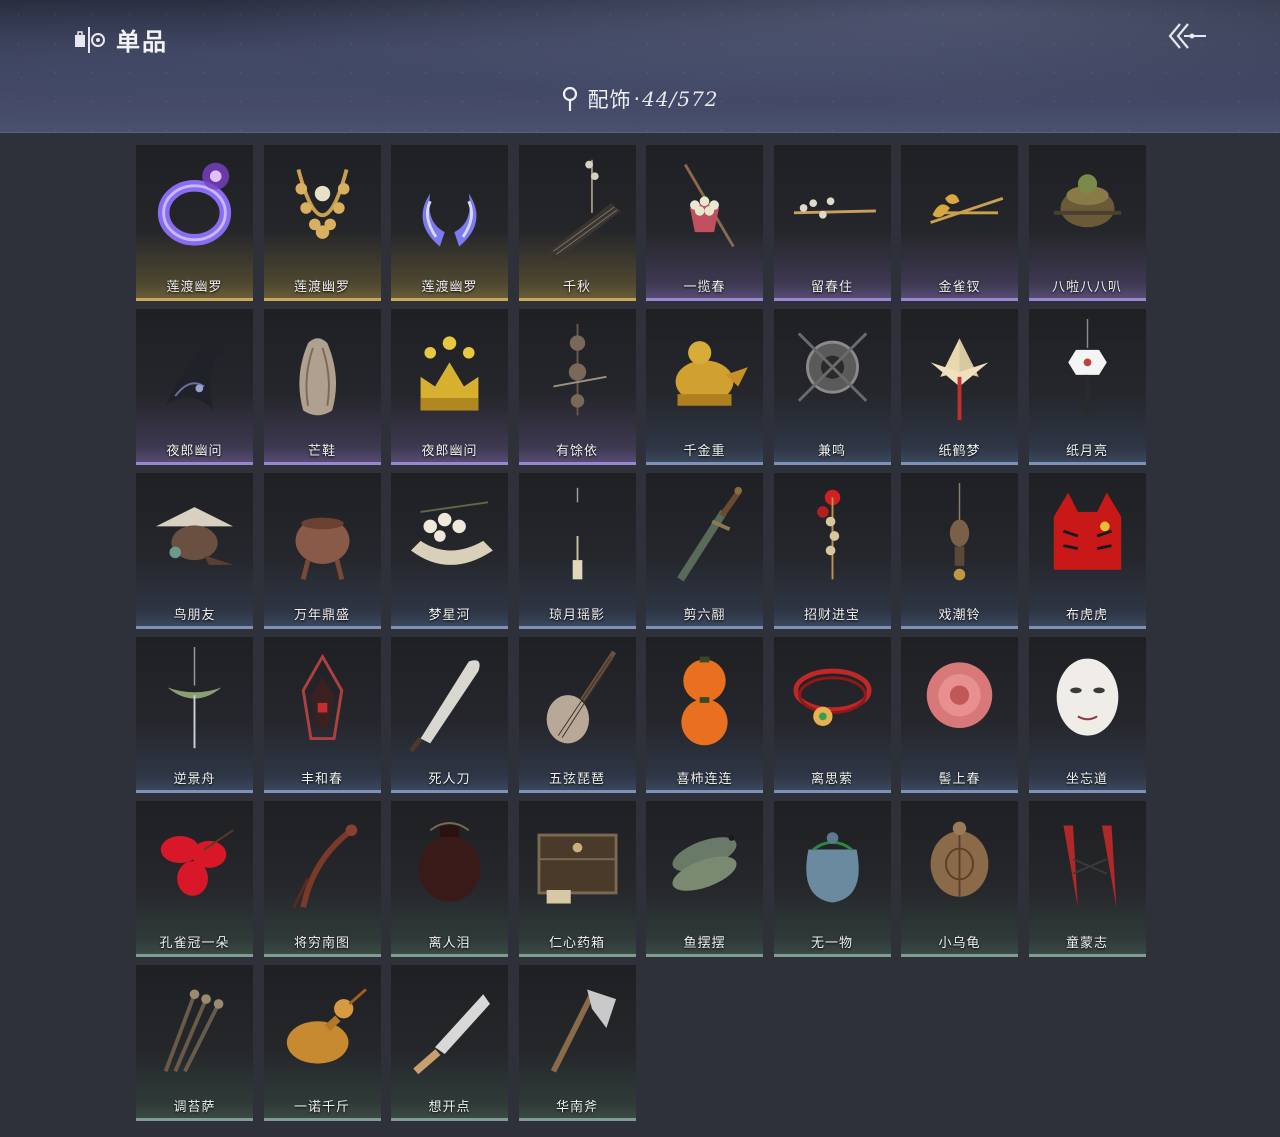  Describe the element at coordinates (577, 1043) in the screenshot. I see `item-card: 华南斧` at that location.